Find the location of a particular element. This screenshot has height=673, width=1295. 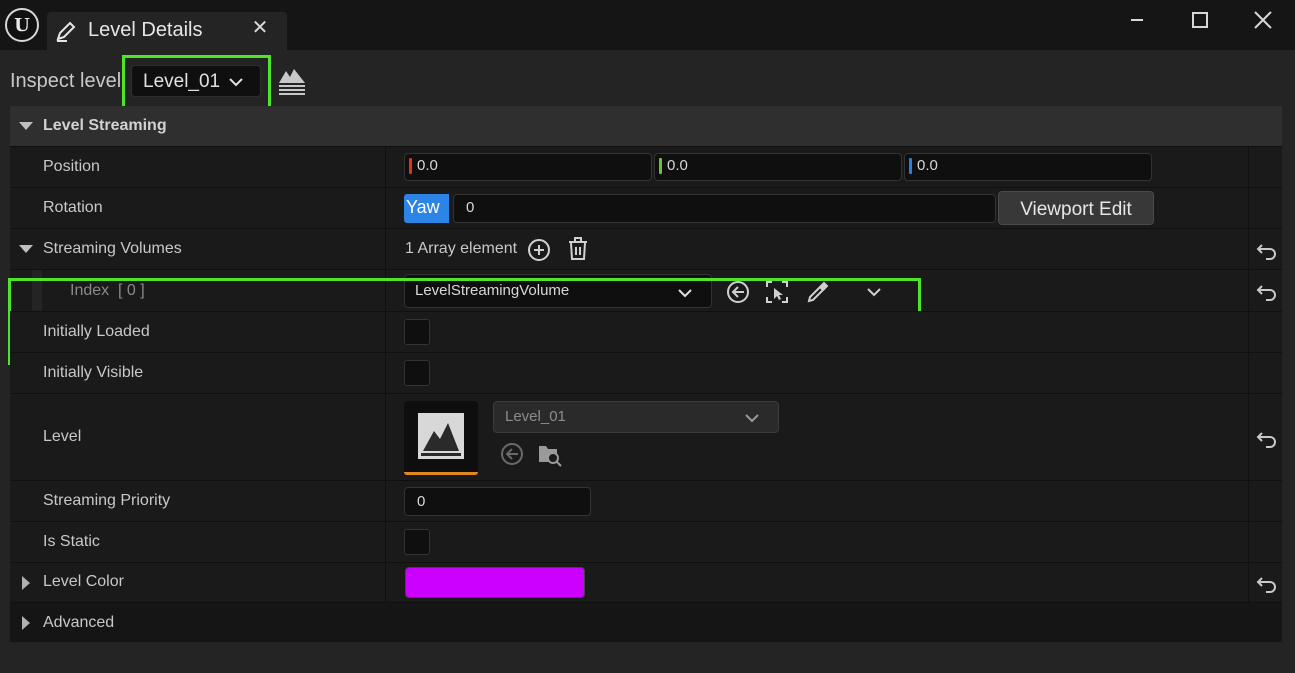

browse-asset-icon is located at coordinates (550, 454).